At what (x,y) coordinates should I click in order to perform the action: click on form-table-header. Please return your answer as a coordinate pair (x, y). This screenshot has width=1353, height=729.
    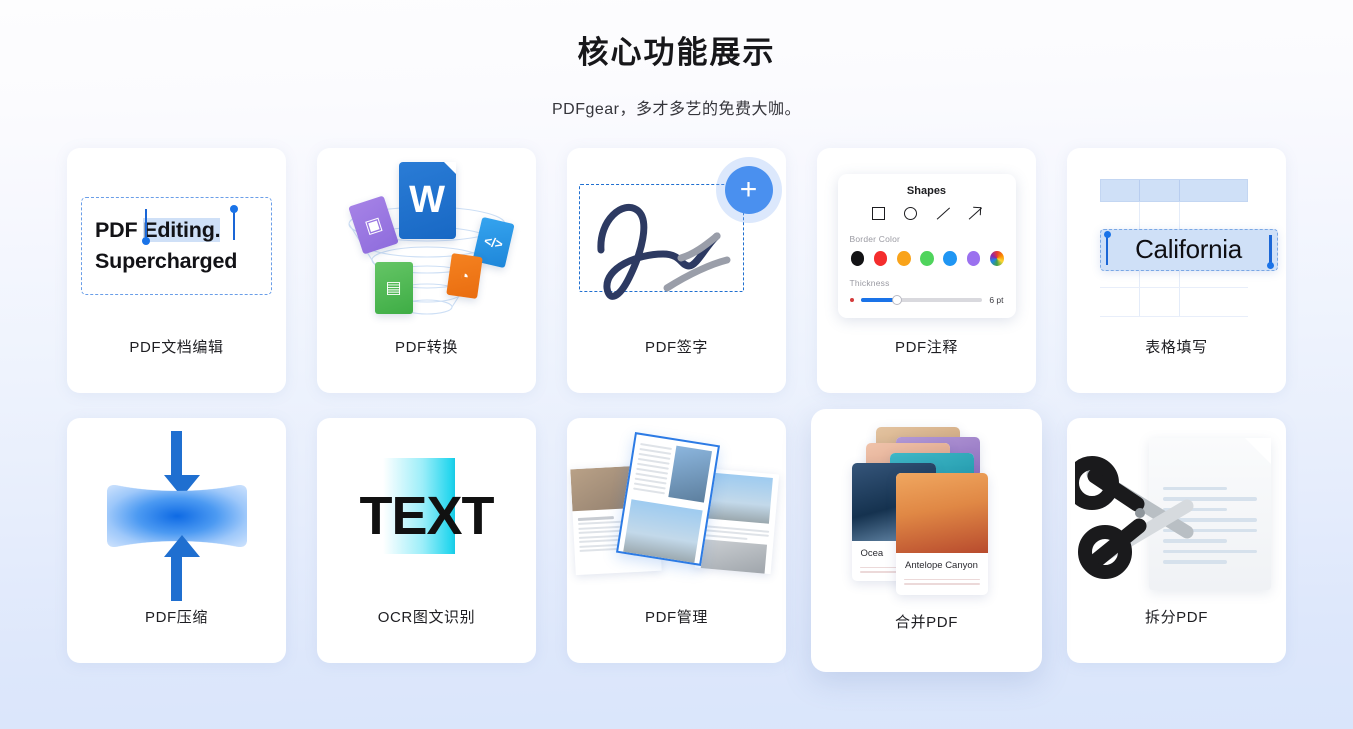
    Looking at the image, I should click on (1173, 190).